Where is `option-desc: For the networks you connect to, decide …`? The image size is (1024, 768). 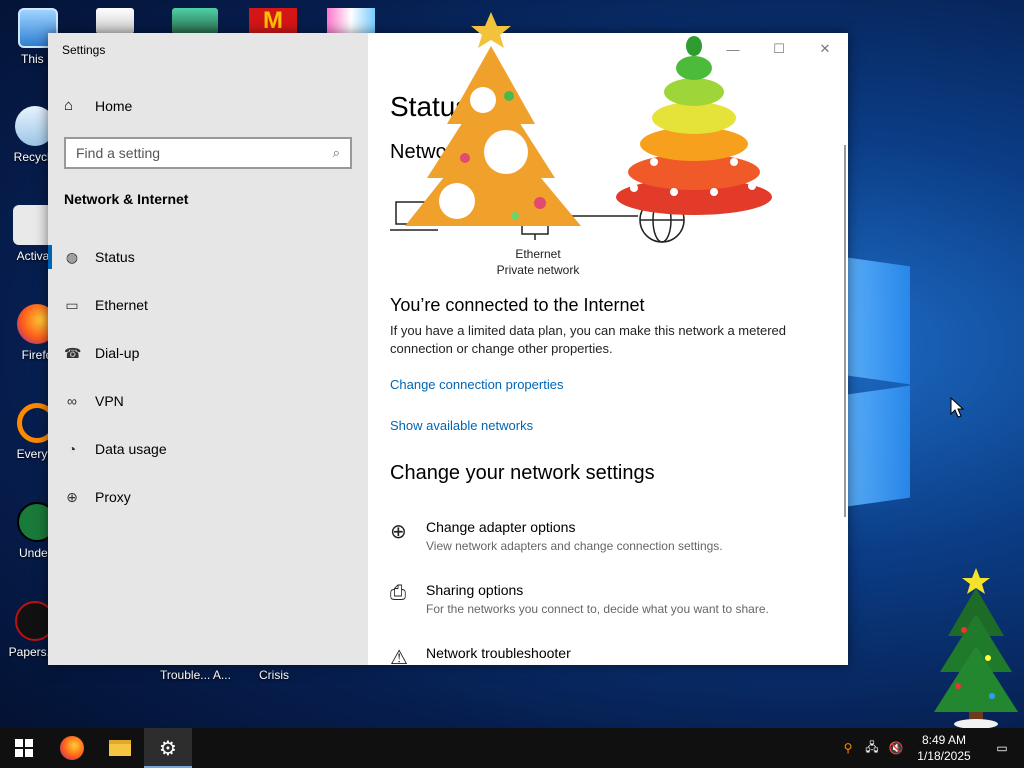 option-desc: For the networks you connect to, decide … is located at coordinates (597, 609).